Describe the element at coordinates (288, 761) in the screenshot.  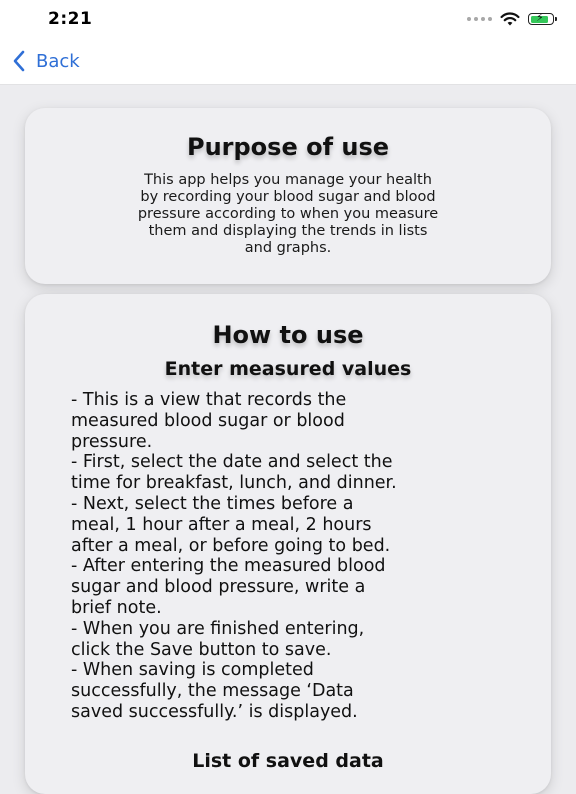
I see `saved-data-heading: List of saved data` at that location.